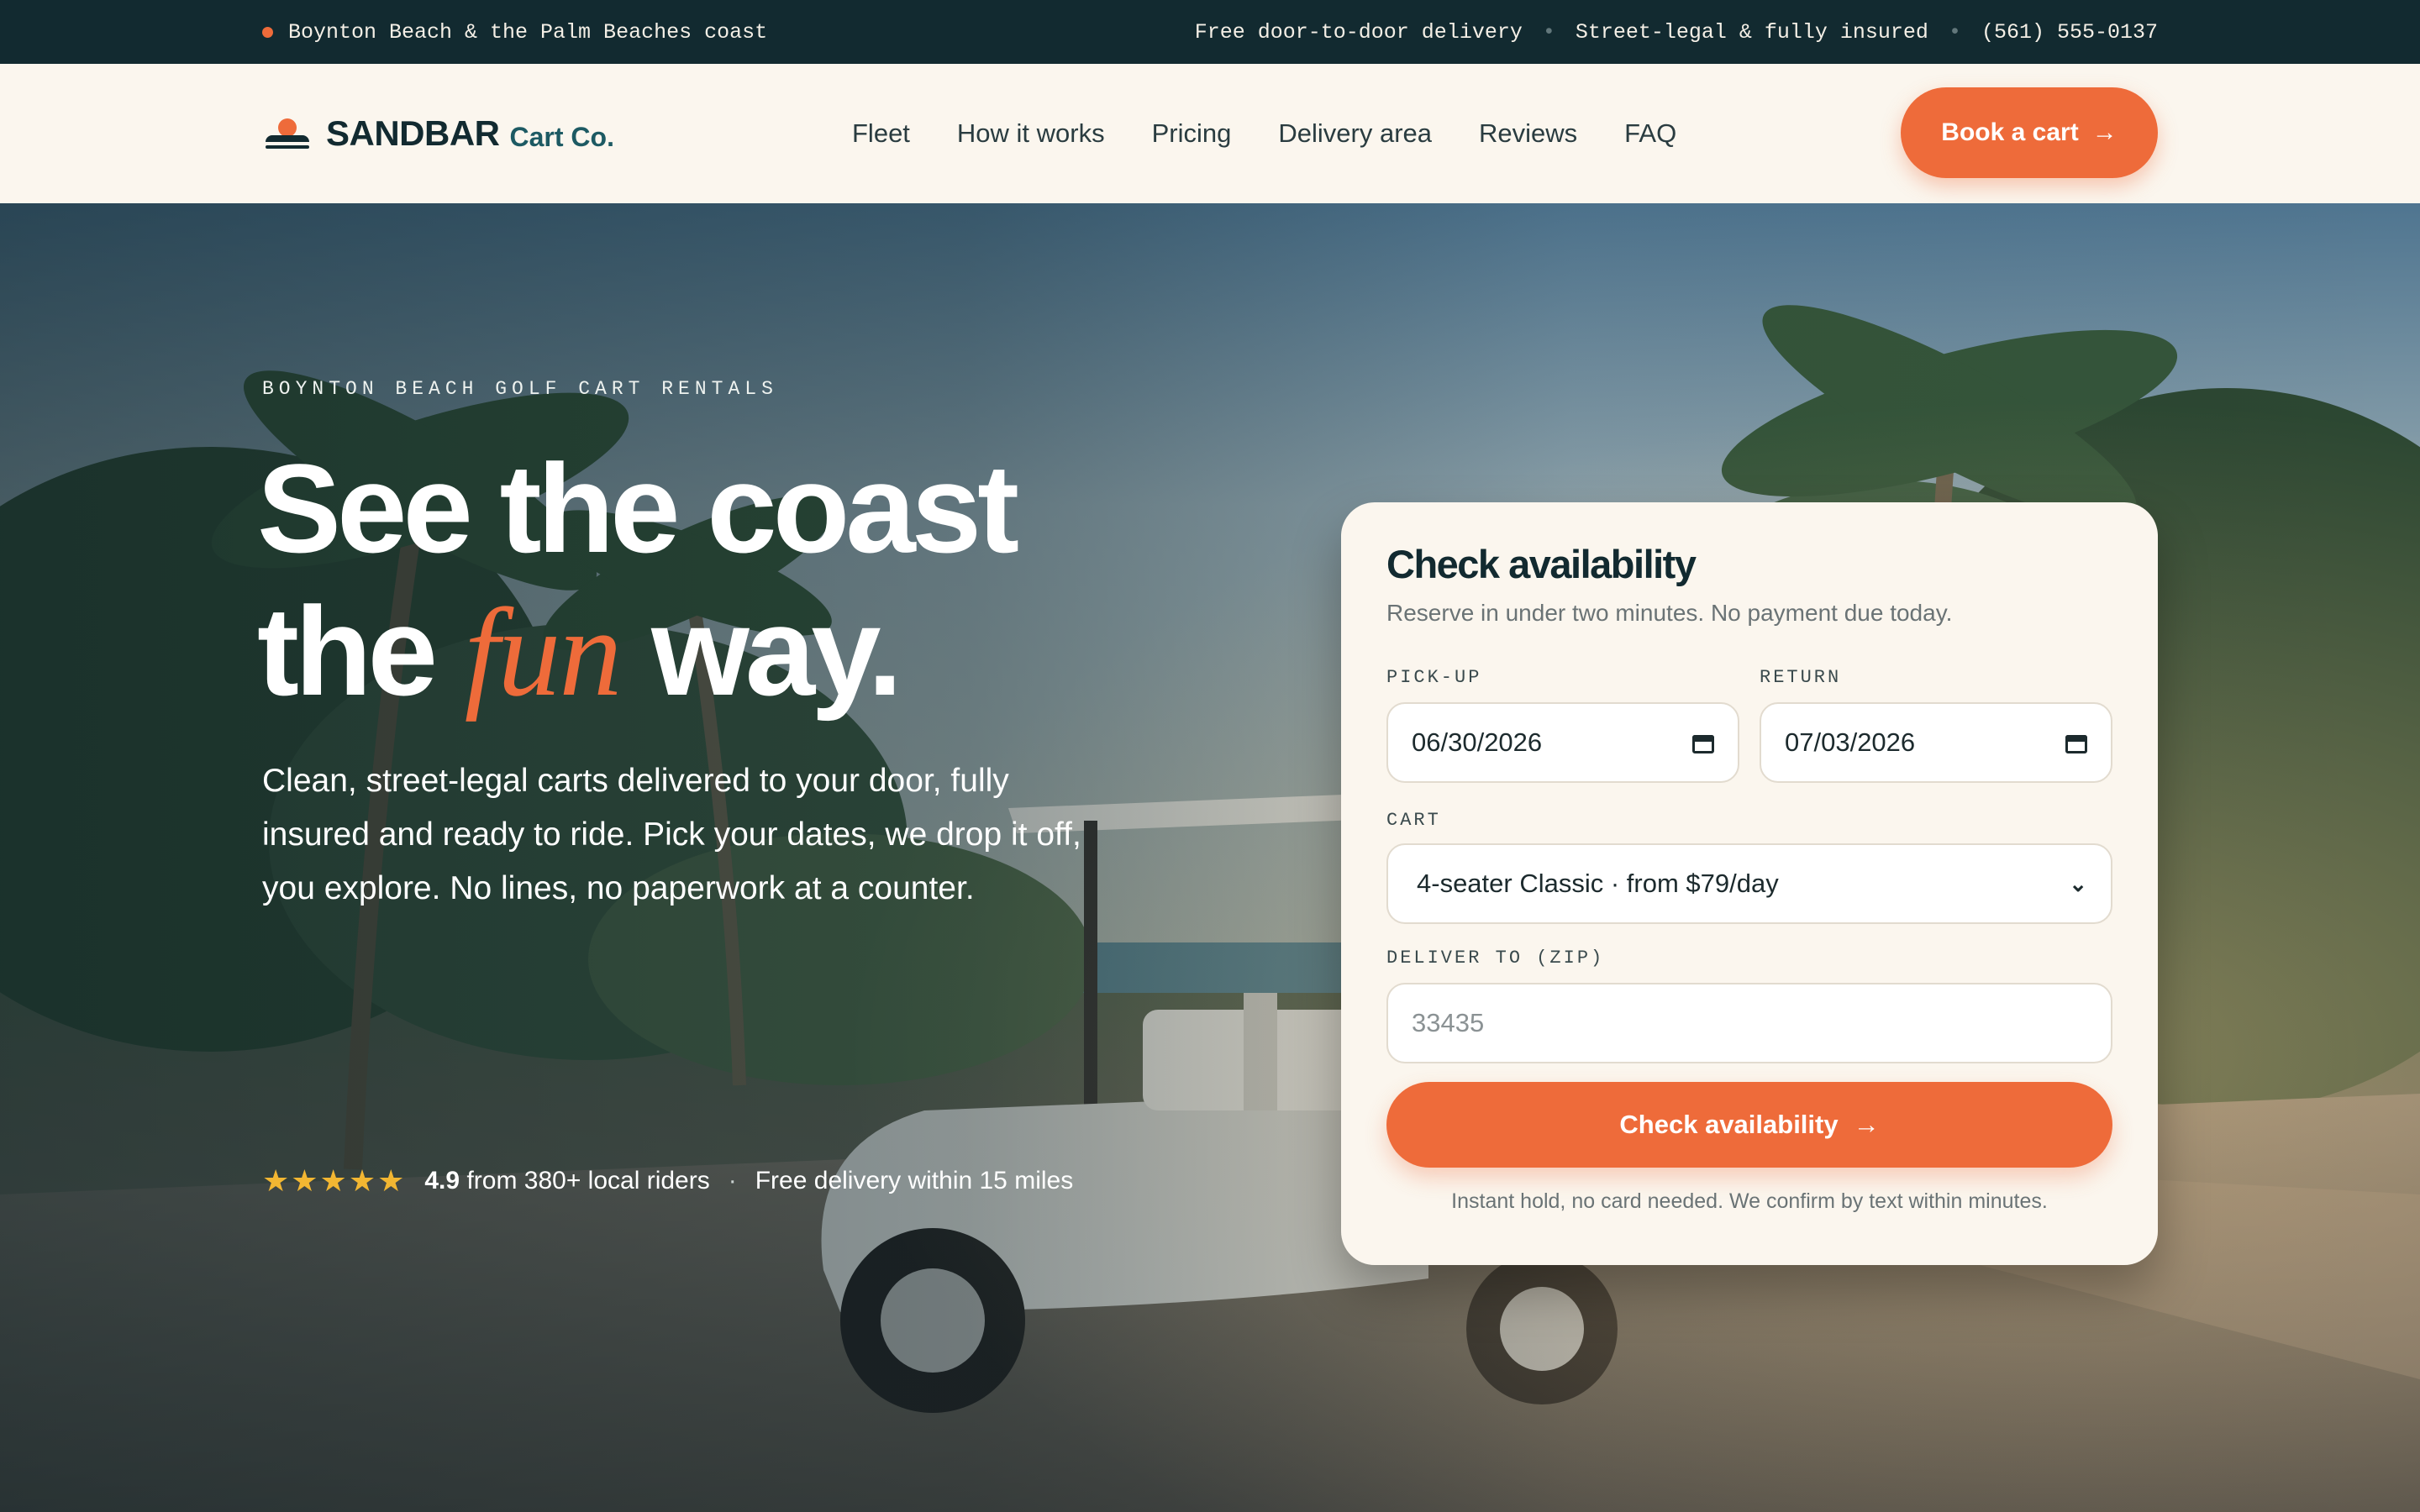 This screenshot has width=2420, height=1512. Describe the element at coordinates (334, 1180) in the screenshot. I see `star-rating-icon: ★★★★★` at that location.